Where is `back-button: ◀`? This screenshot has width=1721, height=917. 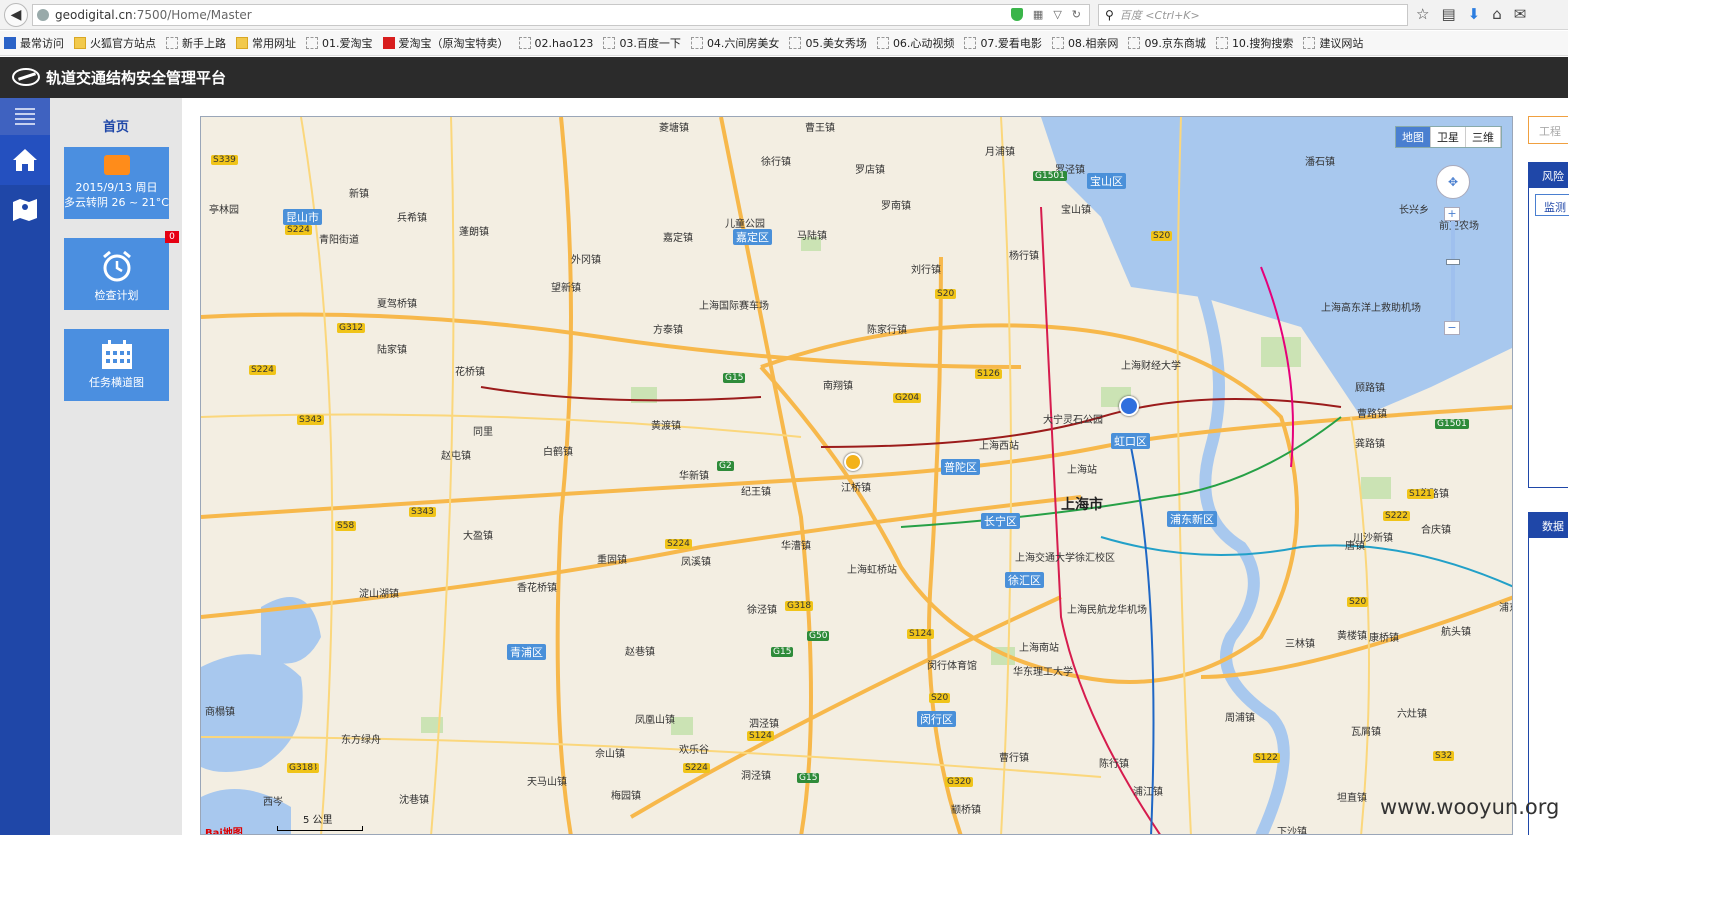 back-button: ◀ is located at coordinates (16, 15).